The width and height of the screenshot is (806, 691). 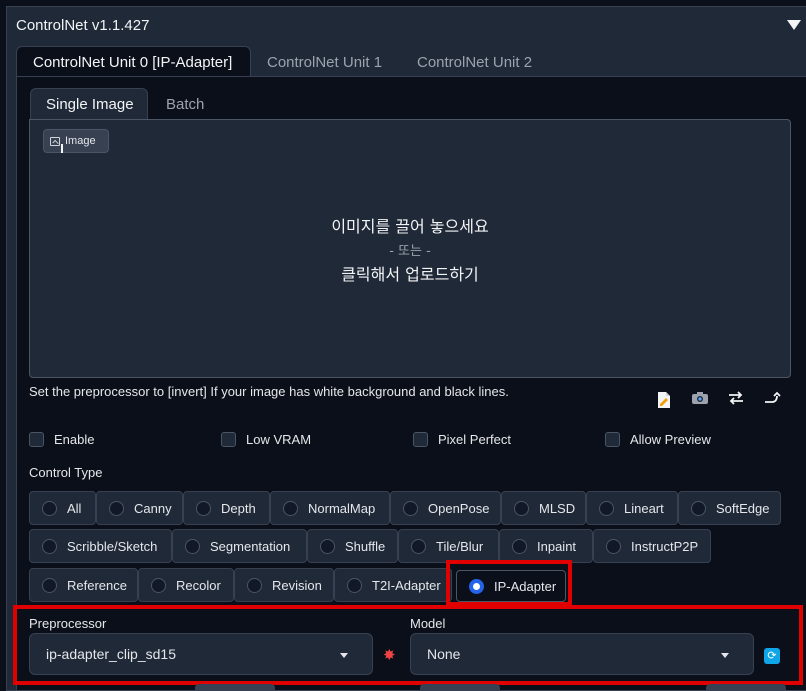 I want to click on control-type-label: Control Type, so click(x=66, y=472).